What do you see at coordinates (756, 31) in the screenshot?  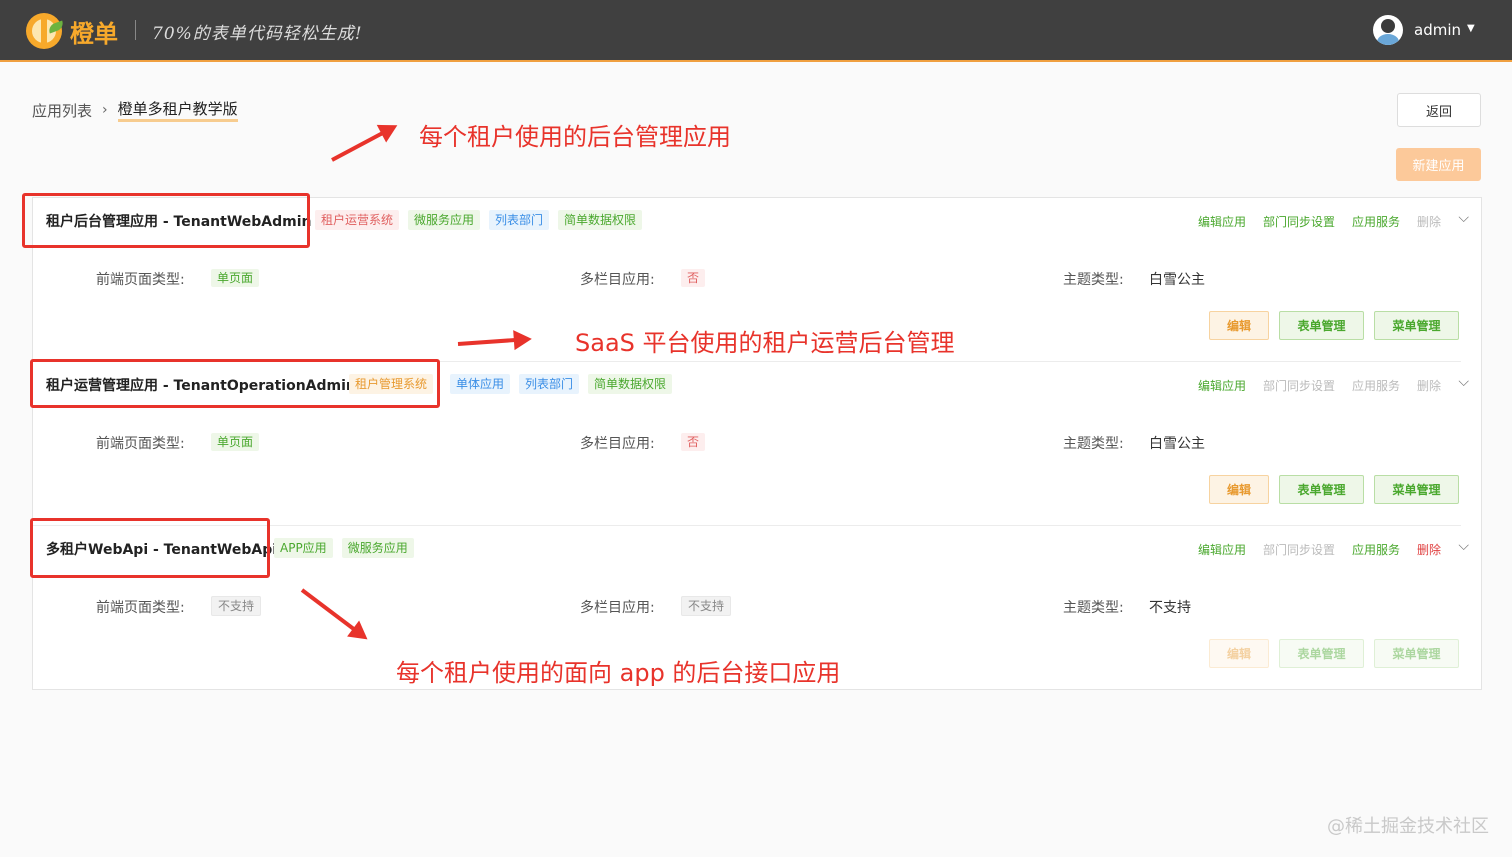 I see `top-bar: 橙单 70%的表单代码轻松生成! admin ▼` at bounding box center [756, 31].